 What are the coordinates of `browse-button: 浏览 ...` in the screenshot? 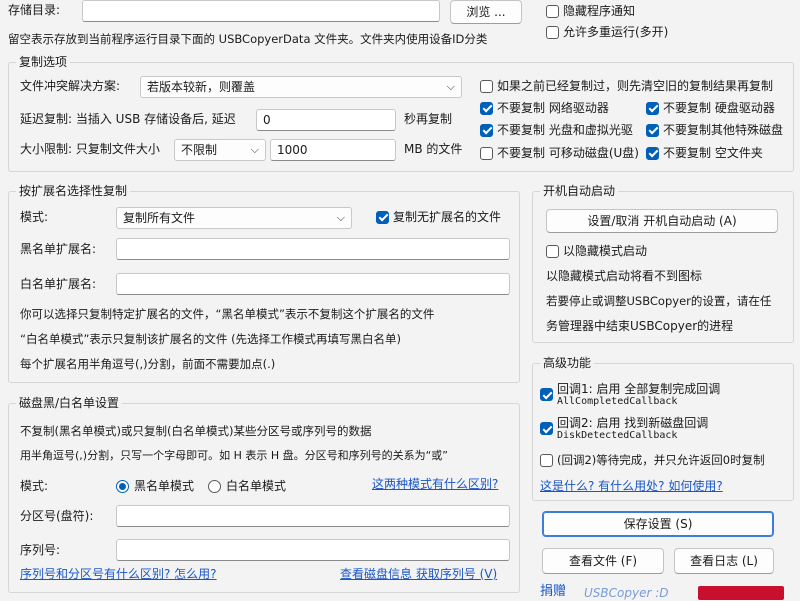 It's located at (486, 12).